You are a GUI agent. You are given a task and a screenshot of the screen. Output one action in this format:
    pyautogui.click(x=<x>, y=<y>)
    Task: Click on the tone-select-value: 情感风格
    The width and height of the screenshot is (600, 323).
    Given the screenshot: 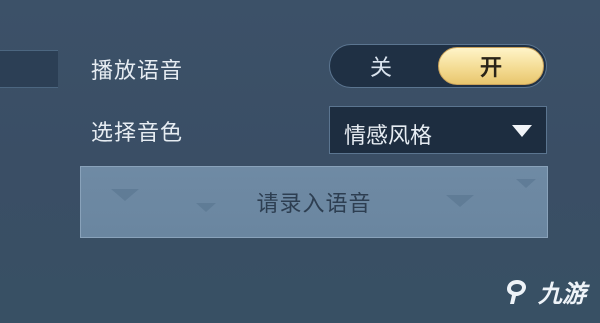 What is the action you would take?
    pyautogui.click(x=388, y=136)
    